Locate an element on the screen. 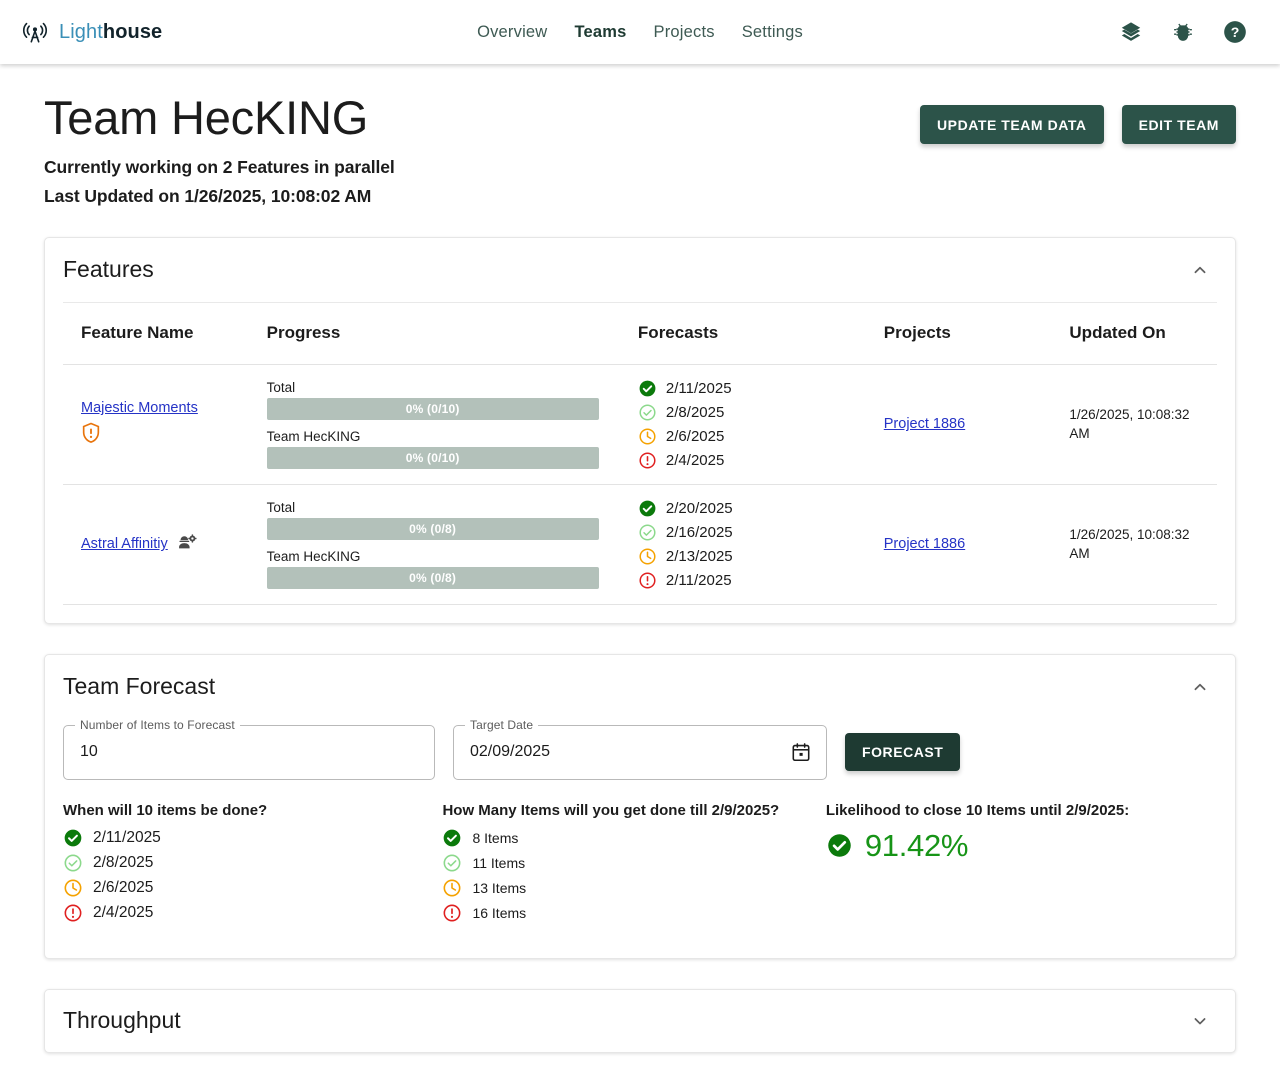 This screenshot has height=1080, width=1280. nav-item-settings: Settings is located at coordinates (772, 32).